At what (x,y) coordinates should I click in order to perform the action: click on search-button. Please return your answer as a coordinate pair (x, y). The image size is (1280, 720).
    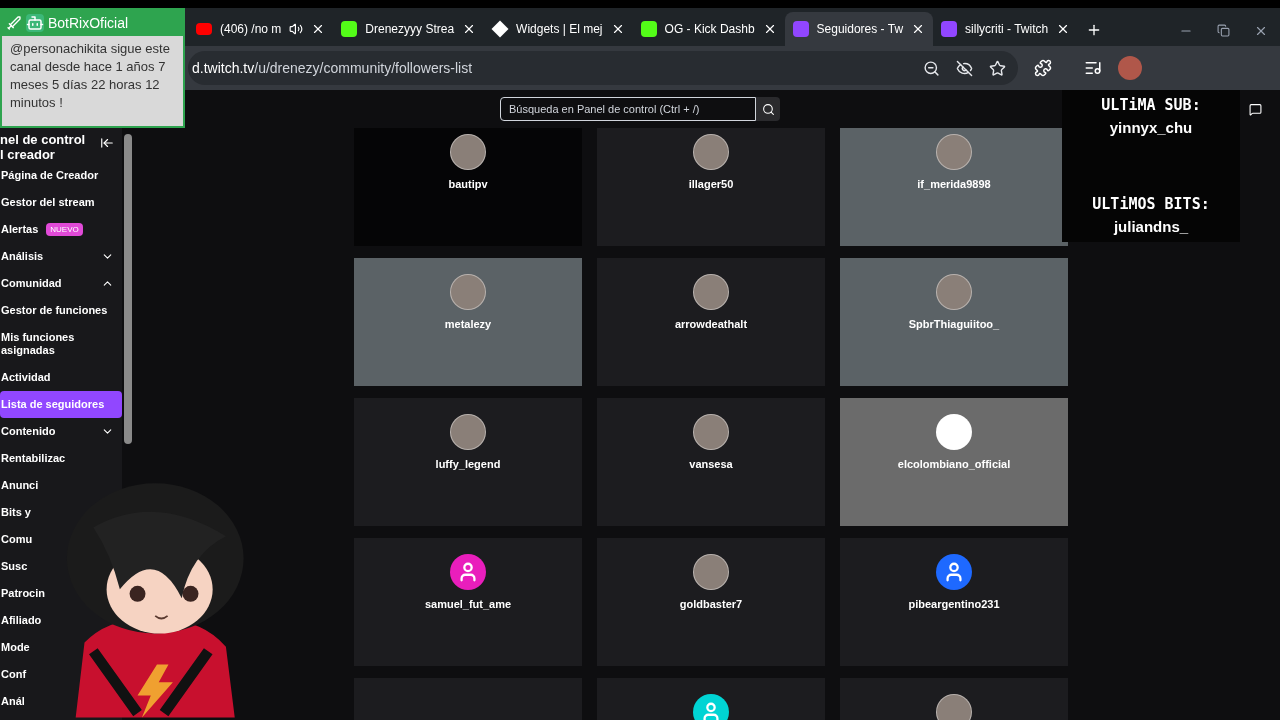
    Looking at the image, I should click on (768, 109).